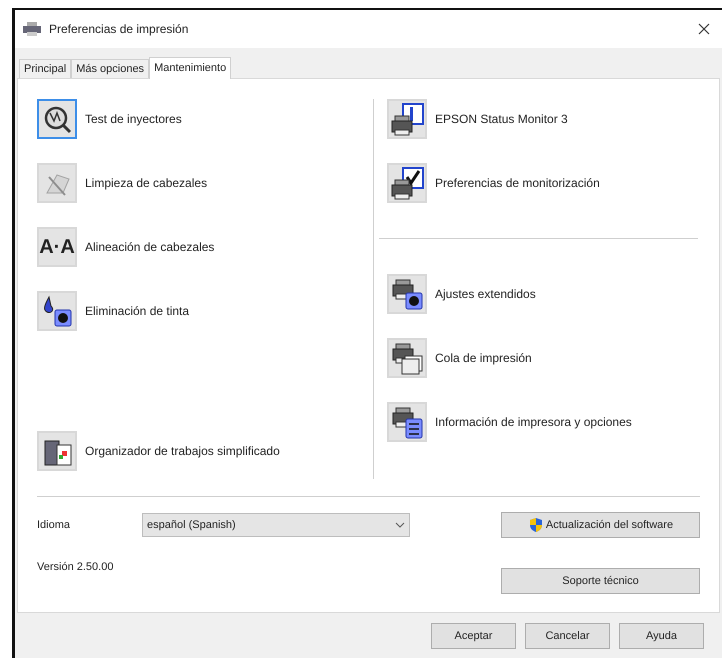 The width and height of the screenshot is (722, 658). I want to click on version-text: Versión 2.50.00, so click(75, 567).